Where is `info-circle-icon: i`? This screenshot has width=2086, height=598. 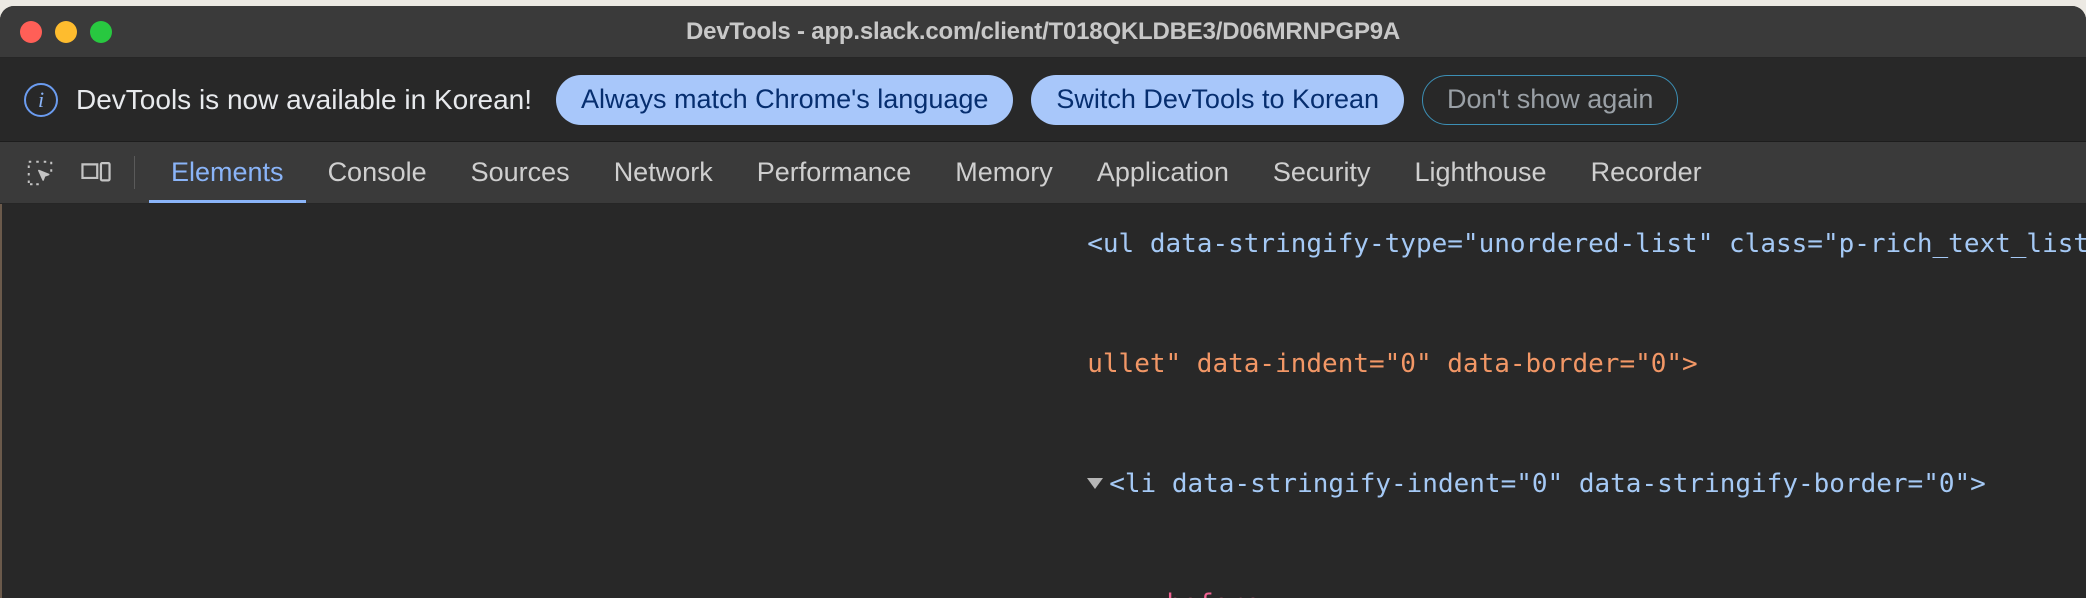 info-circle-icon: i is located at coordinates (41, 99).